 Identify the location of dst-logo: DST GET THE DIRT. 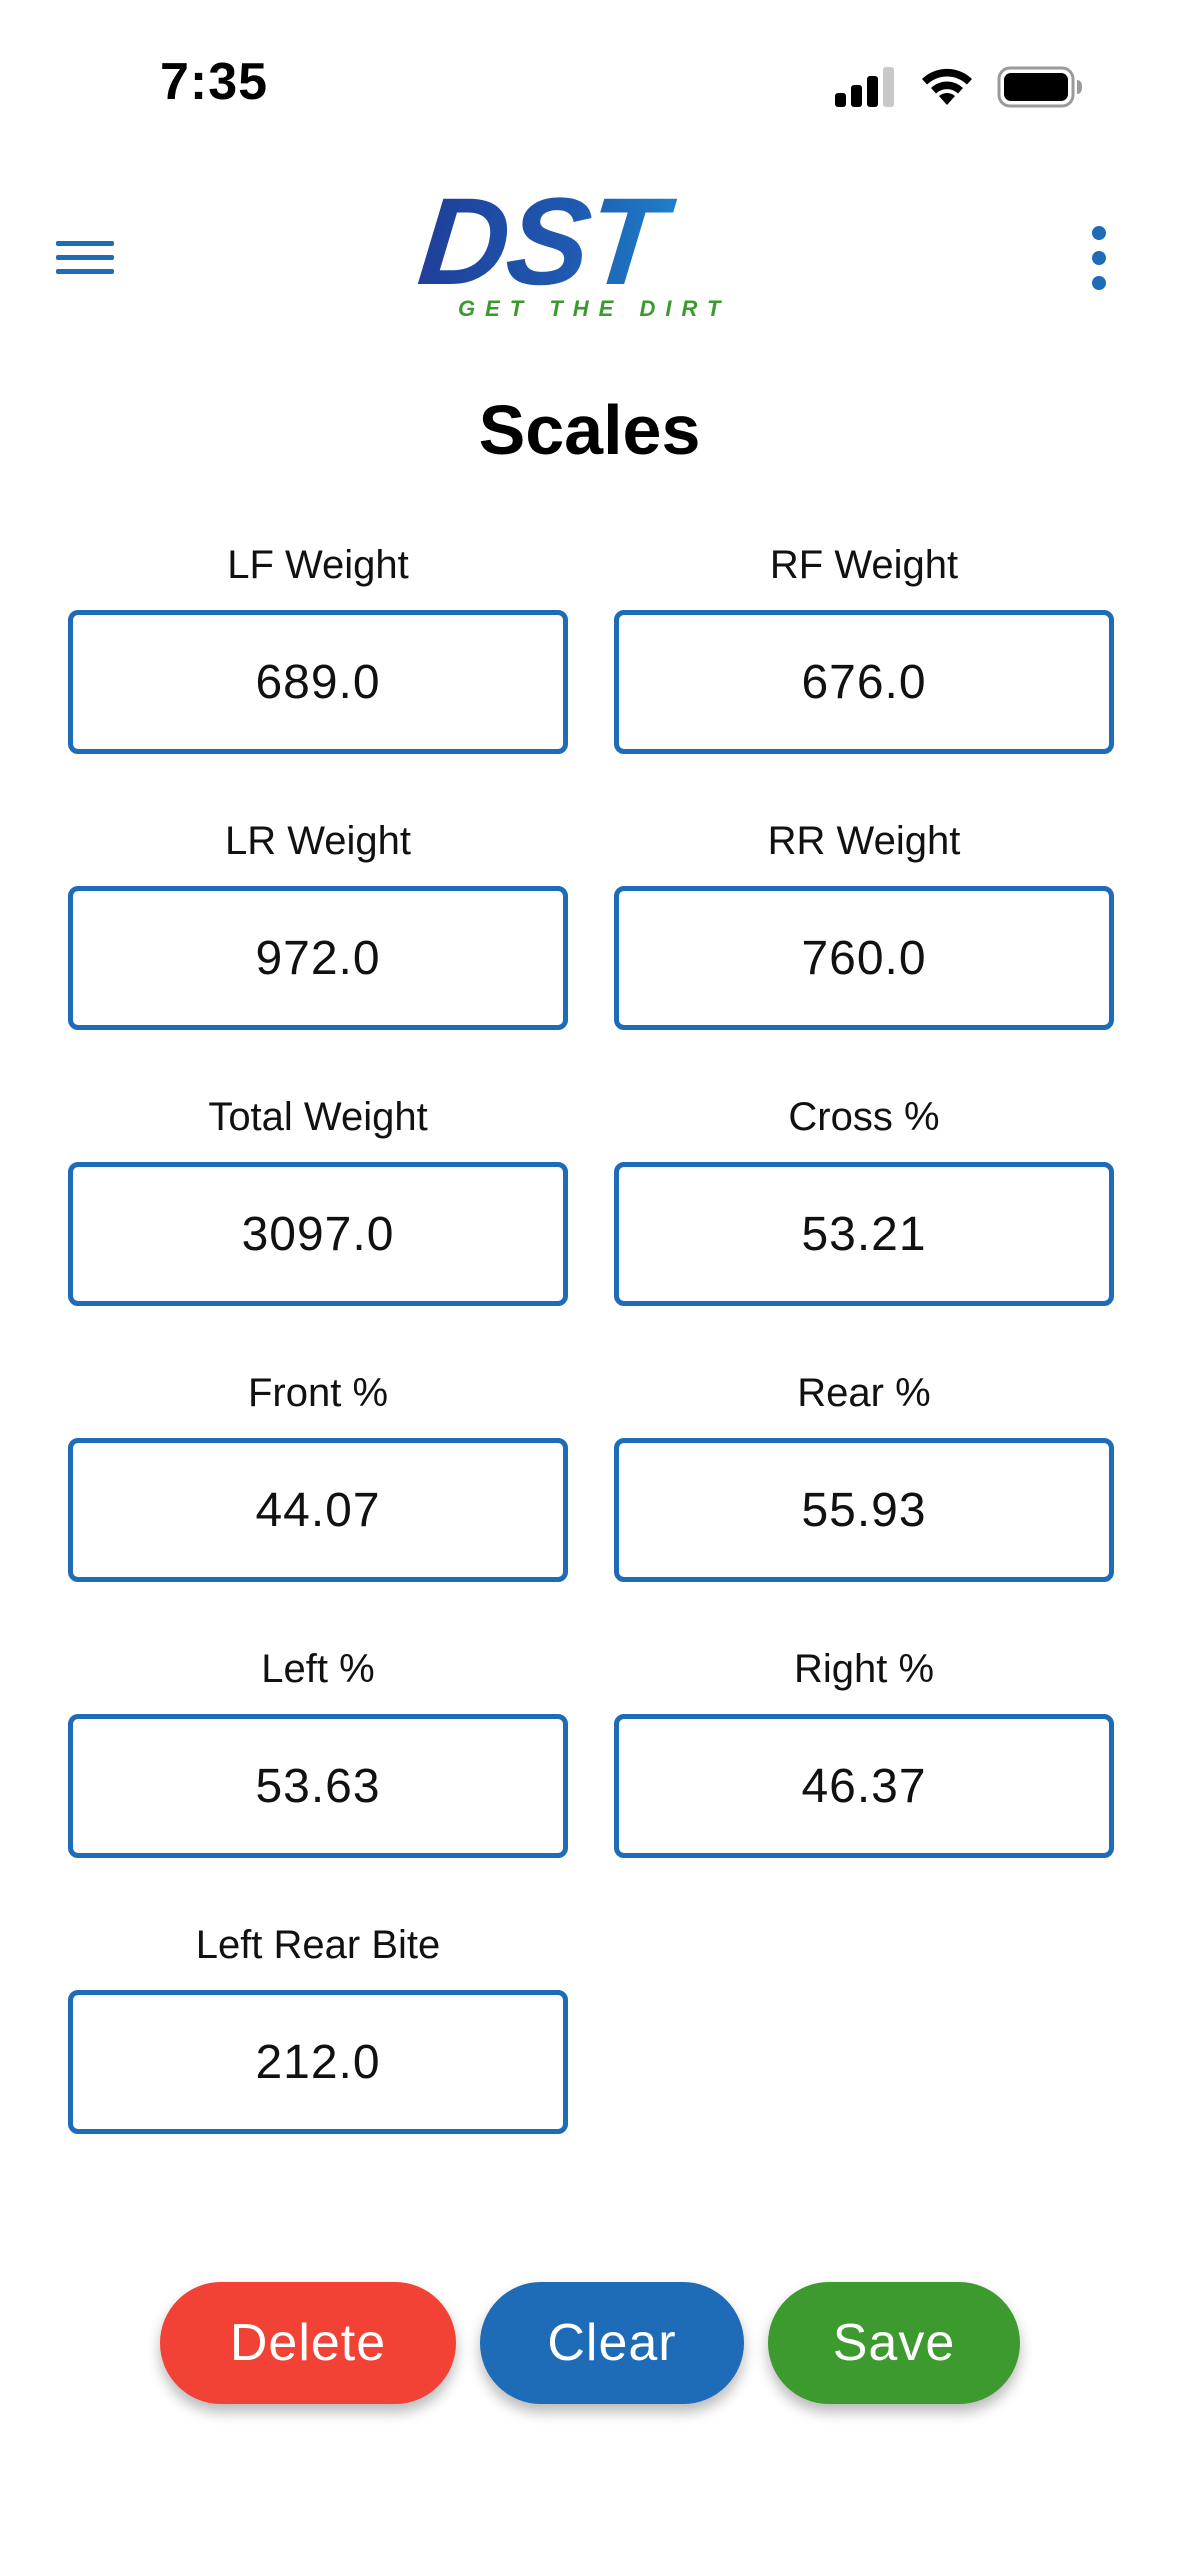
(586, 247).